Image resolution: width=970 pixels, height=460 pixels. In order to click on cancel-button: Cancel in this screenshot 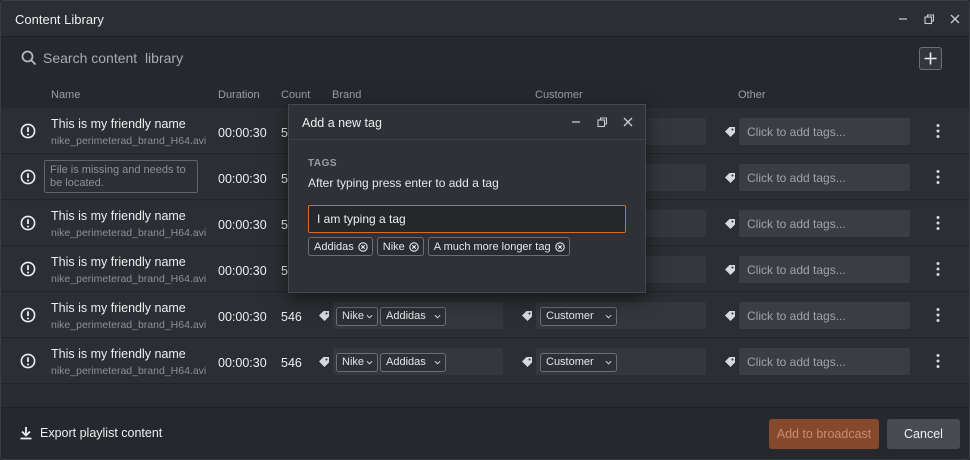, I will do `click(923, 434)`.